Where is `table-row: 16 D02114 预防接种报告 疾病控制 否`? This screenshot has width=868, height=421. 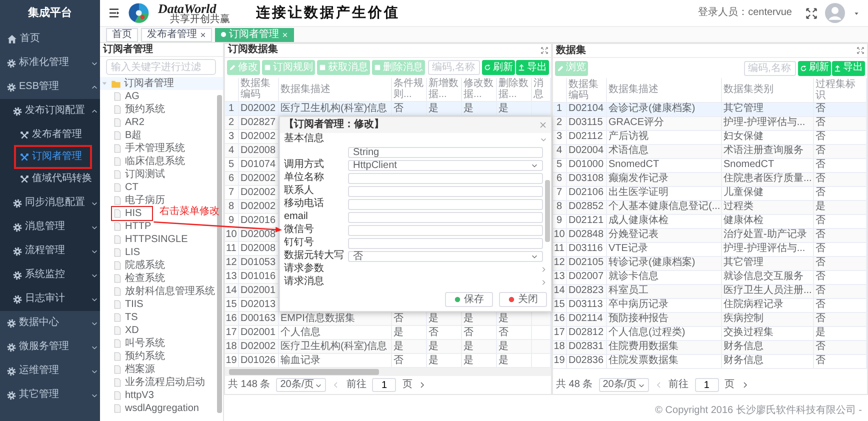 table-row: 16 D02114 预防接种报告 疾病控制 否 is located at coordinates (709, 319).